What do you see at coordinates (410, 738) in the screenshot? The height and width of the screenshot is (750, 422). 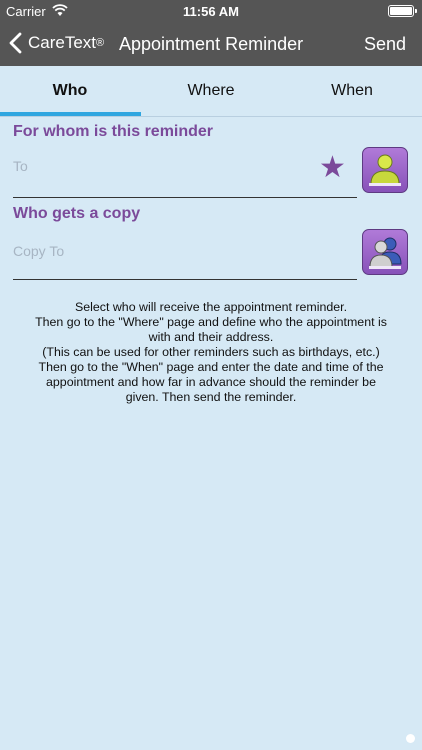 I see `scroll-indicator` at bounding box center [410, 738].